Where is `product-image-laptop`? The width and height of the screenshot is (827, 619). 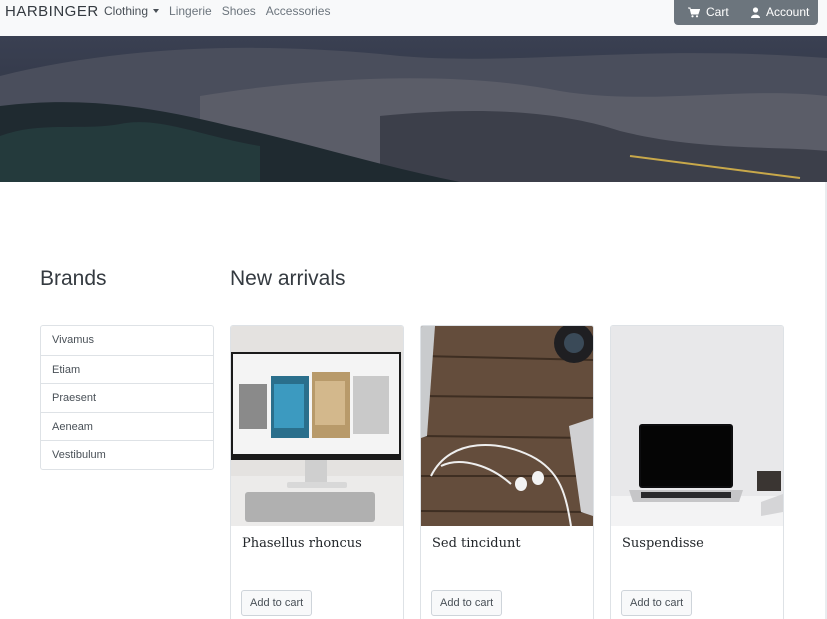 product-image-laptop is located at coordinates (697, 426).